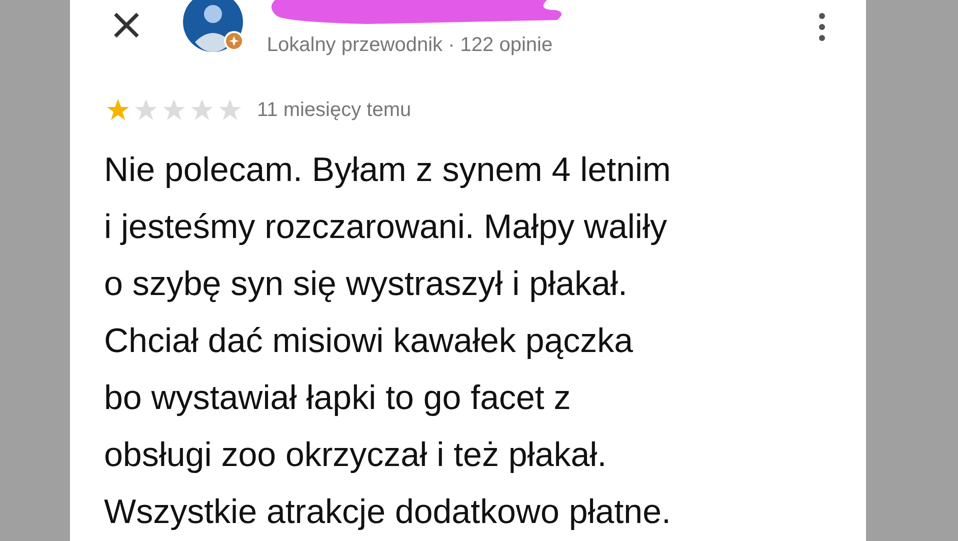 This screenshot has height=541, width=958. I want to click on reviewer-info: Lokalny przewodnik · 122 opinie, so click(410, 45).